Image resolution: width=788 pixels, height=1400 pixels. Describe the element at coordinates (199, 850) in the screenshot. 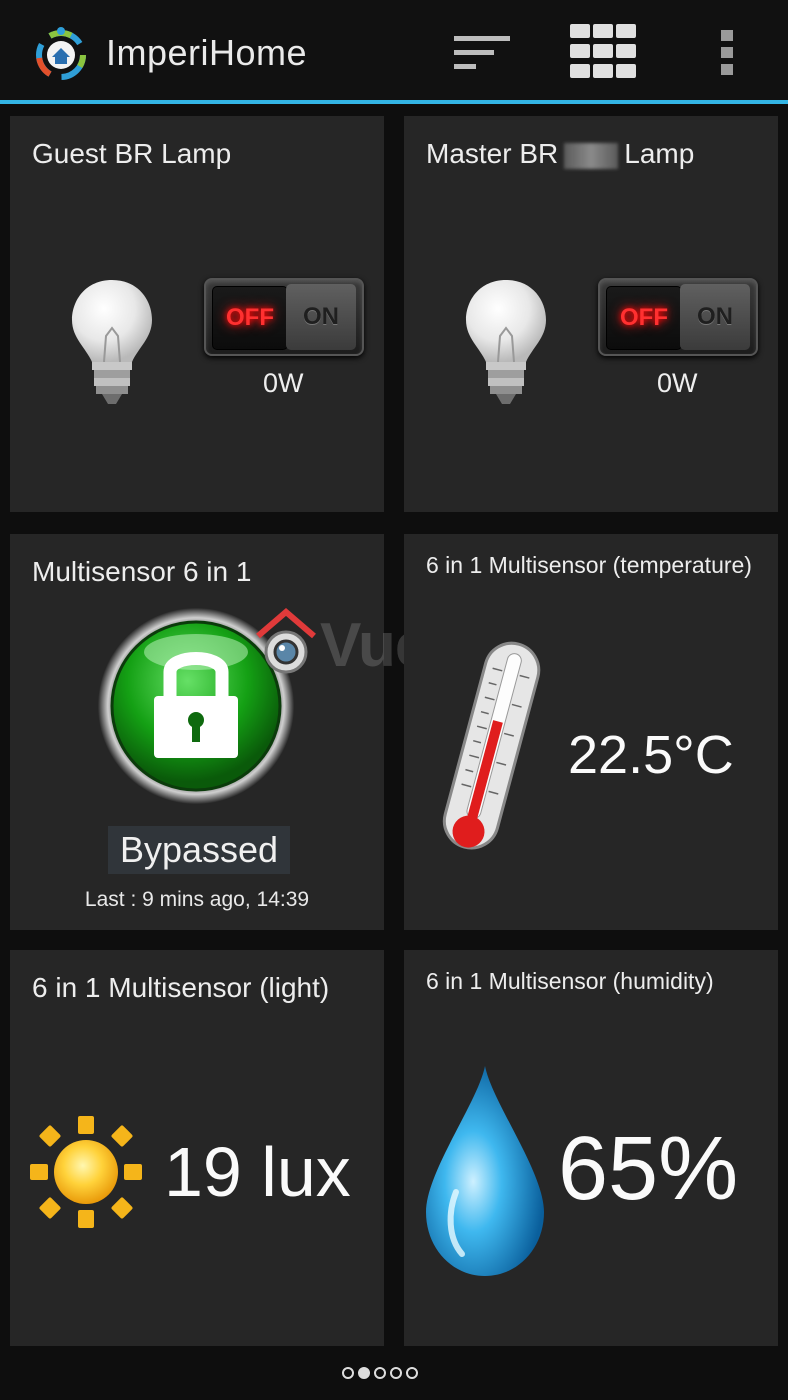

I see `status-label: Bypassed` at that location.